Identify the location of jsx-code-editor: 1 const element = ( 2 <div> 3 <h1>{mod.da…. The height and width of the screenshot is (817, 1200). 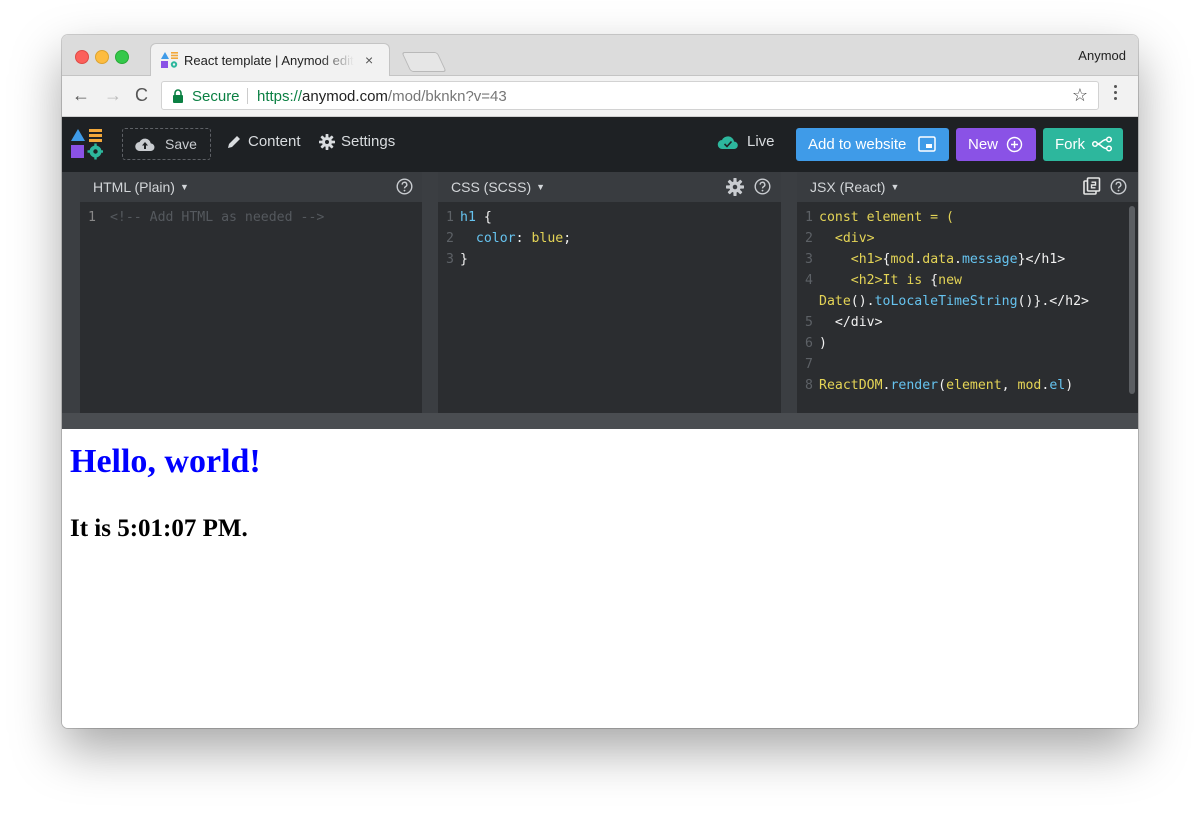
(967, 307).